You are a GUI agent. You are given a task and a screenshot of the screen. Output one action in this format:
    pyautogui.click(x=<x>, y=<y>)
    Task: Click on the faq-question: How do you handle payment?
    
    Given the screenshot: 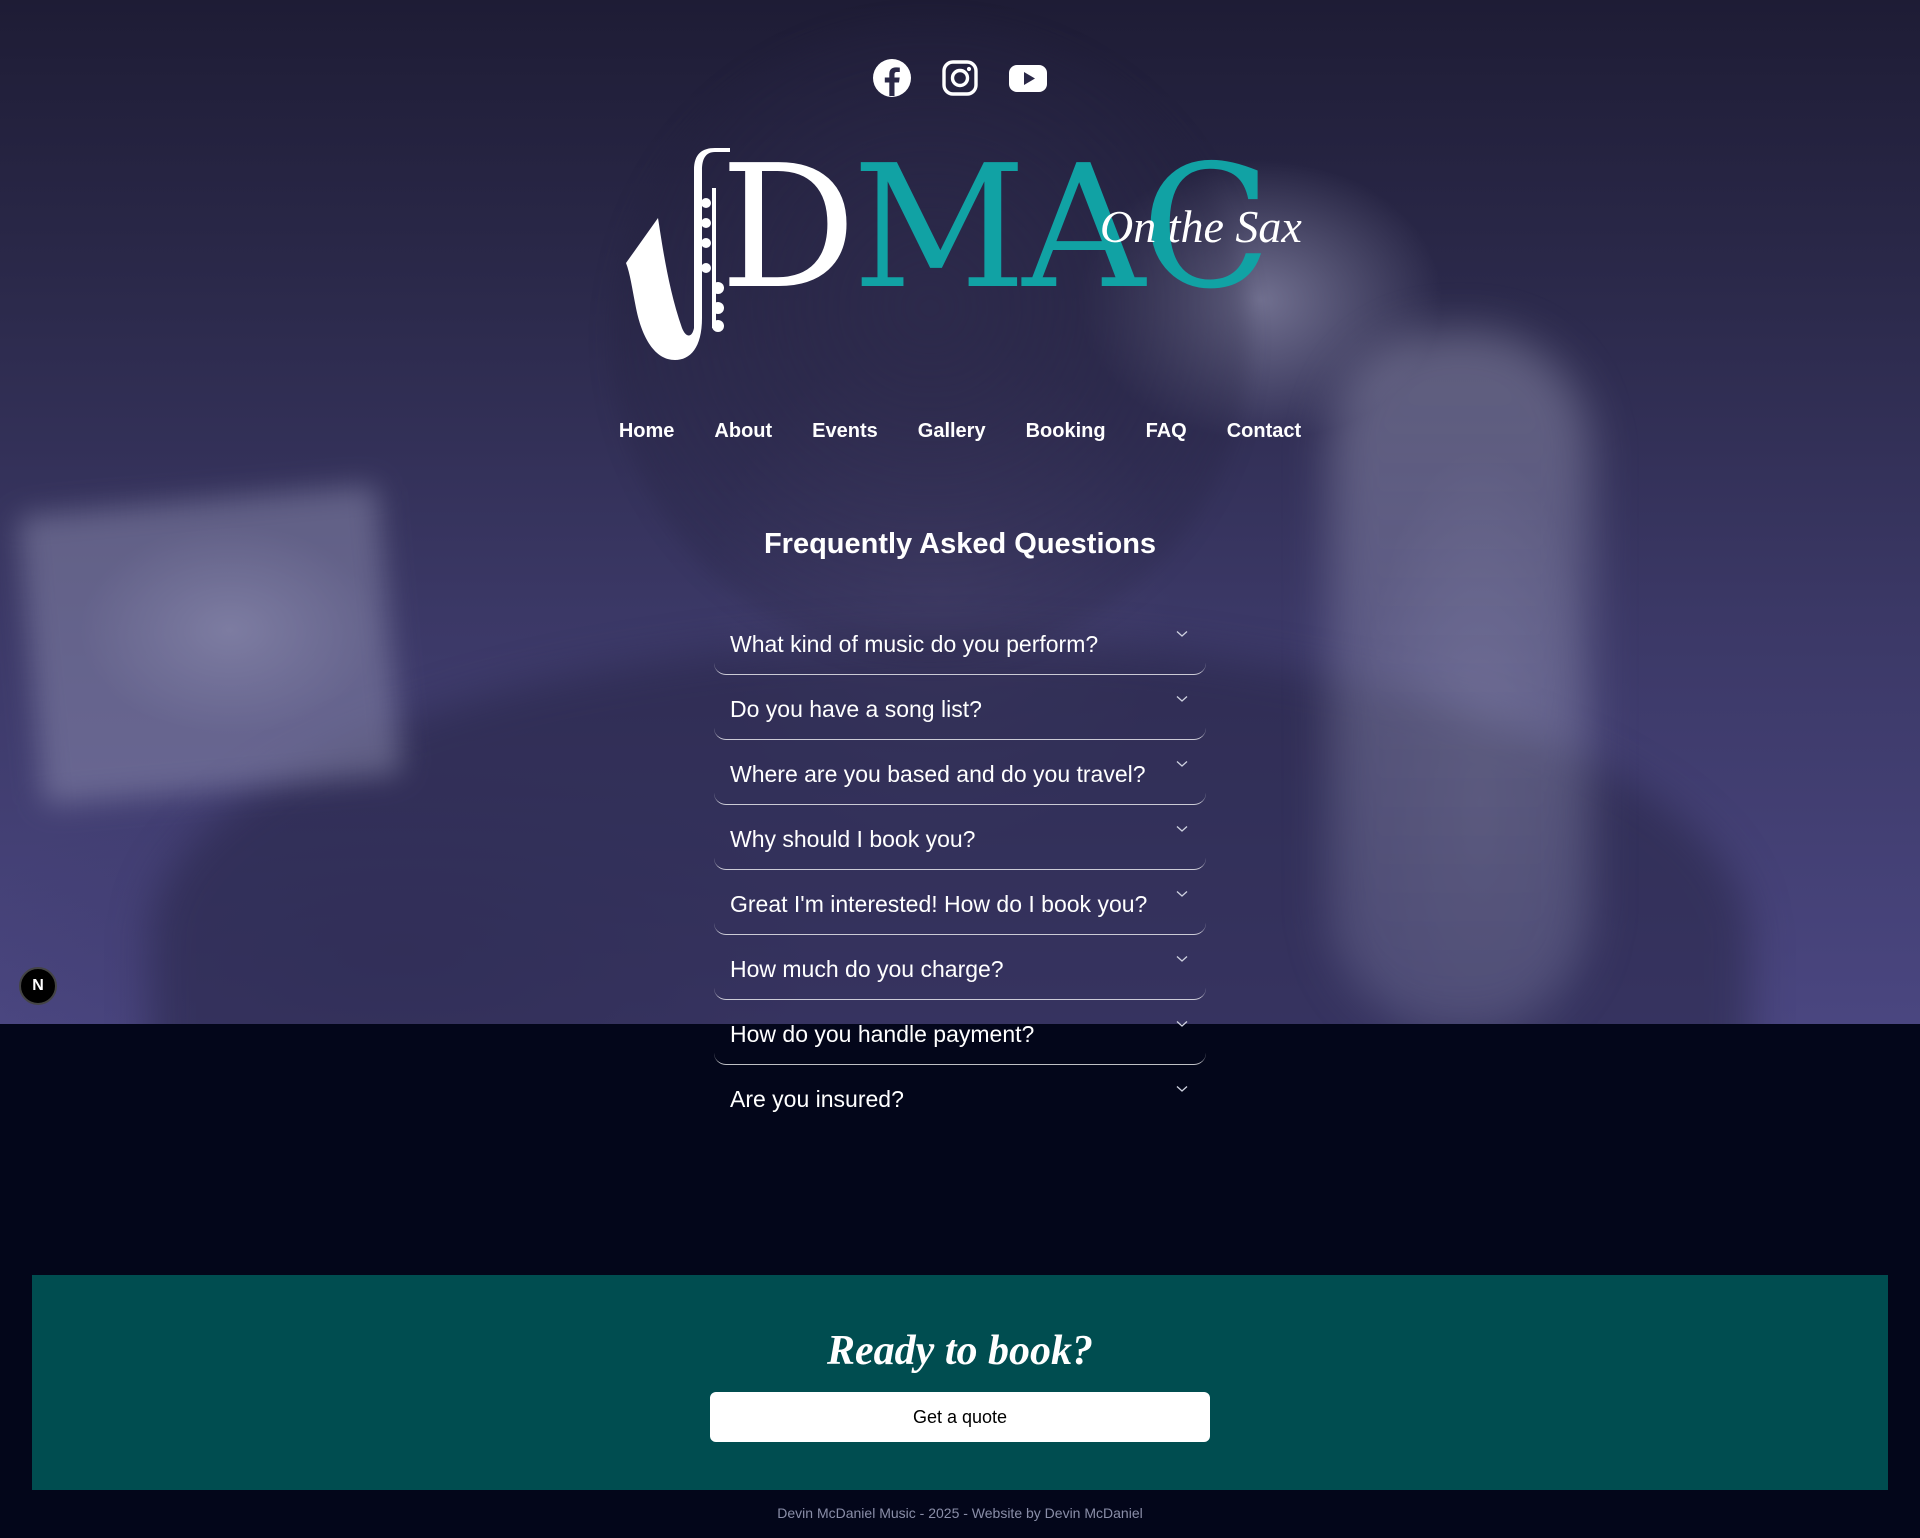 What is the action you would take?
    pyautogui.click(x=882, y=1034)
    